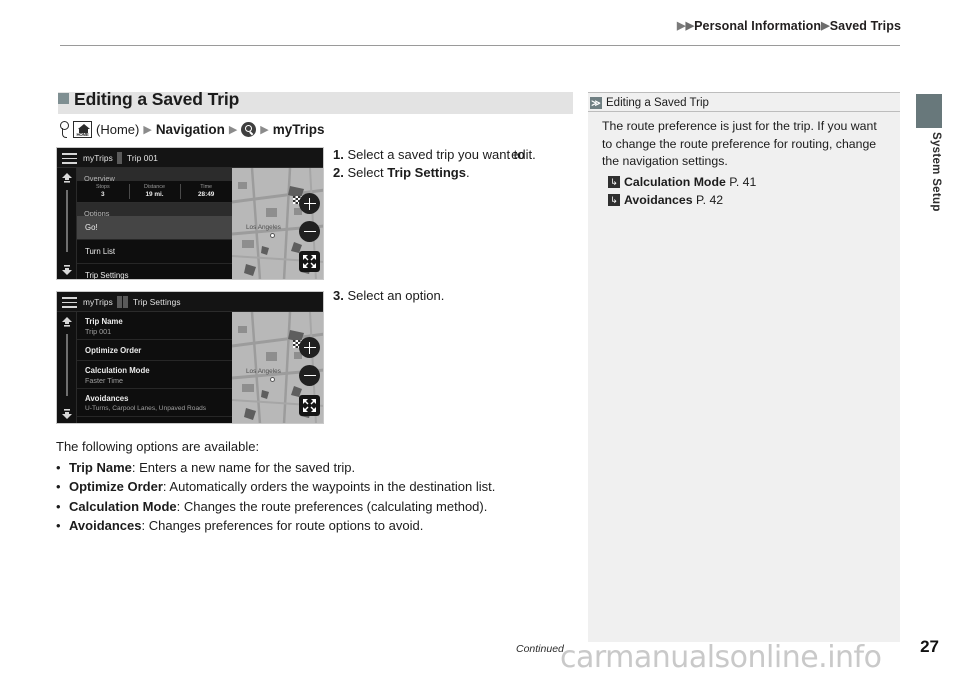 Image resolution: width=960 pixels, height=678 pixels. Describe the element at coordinates (102, 187) in the screenshot. I see `stat-stops-label: Stops` at that location.